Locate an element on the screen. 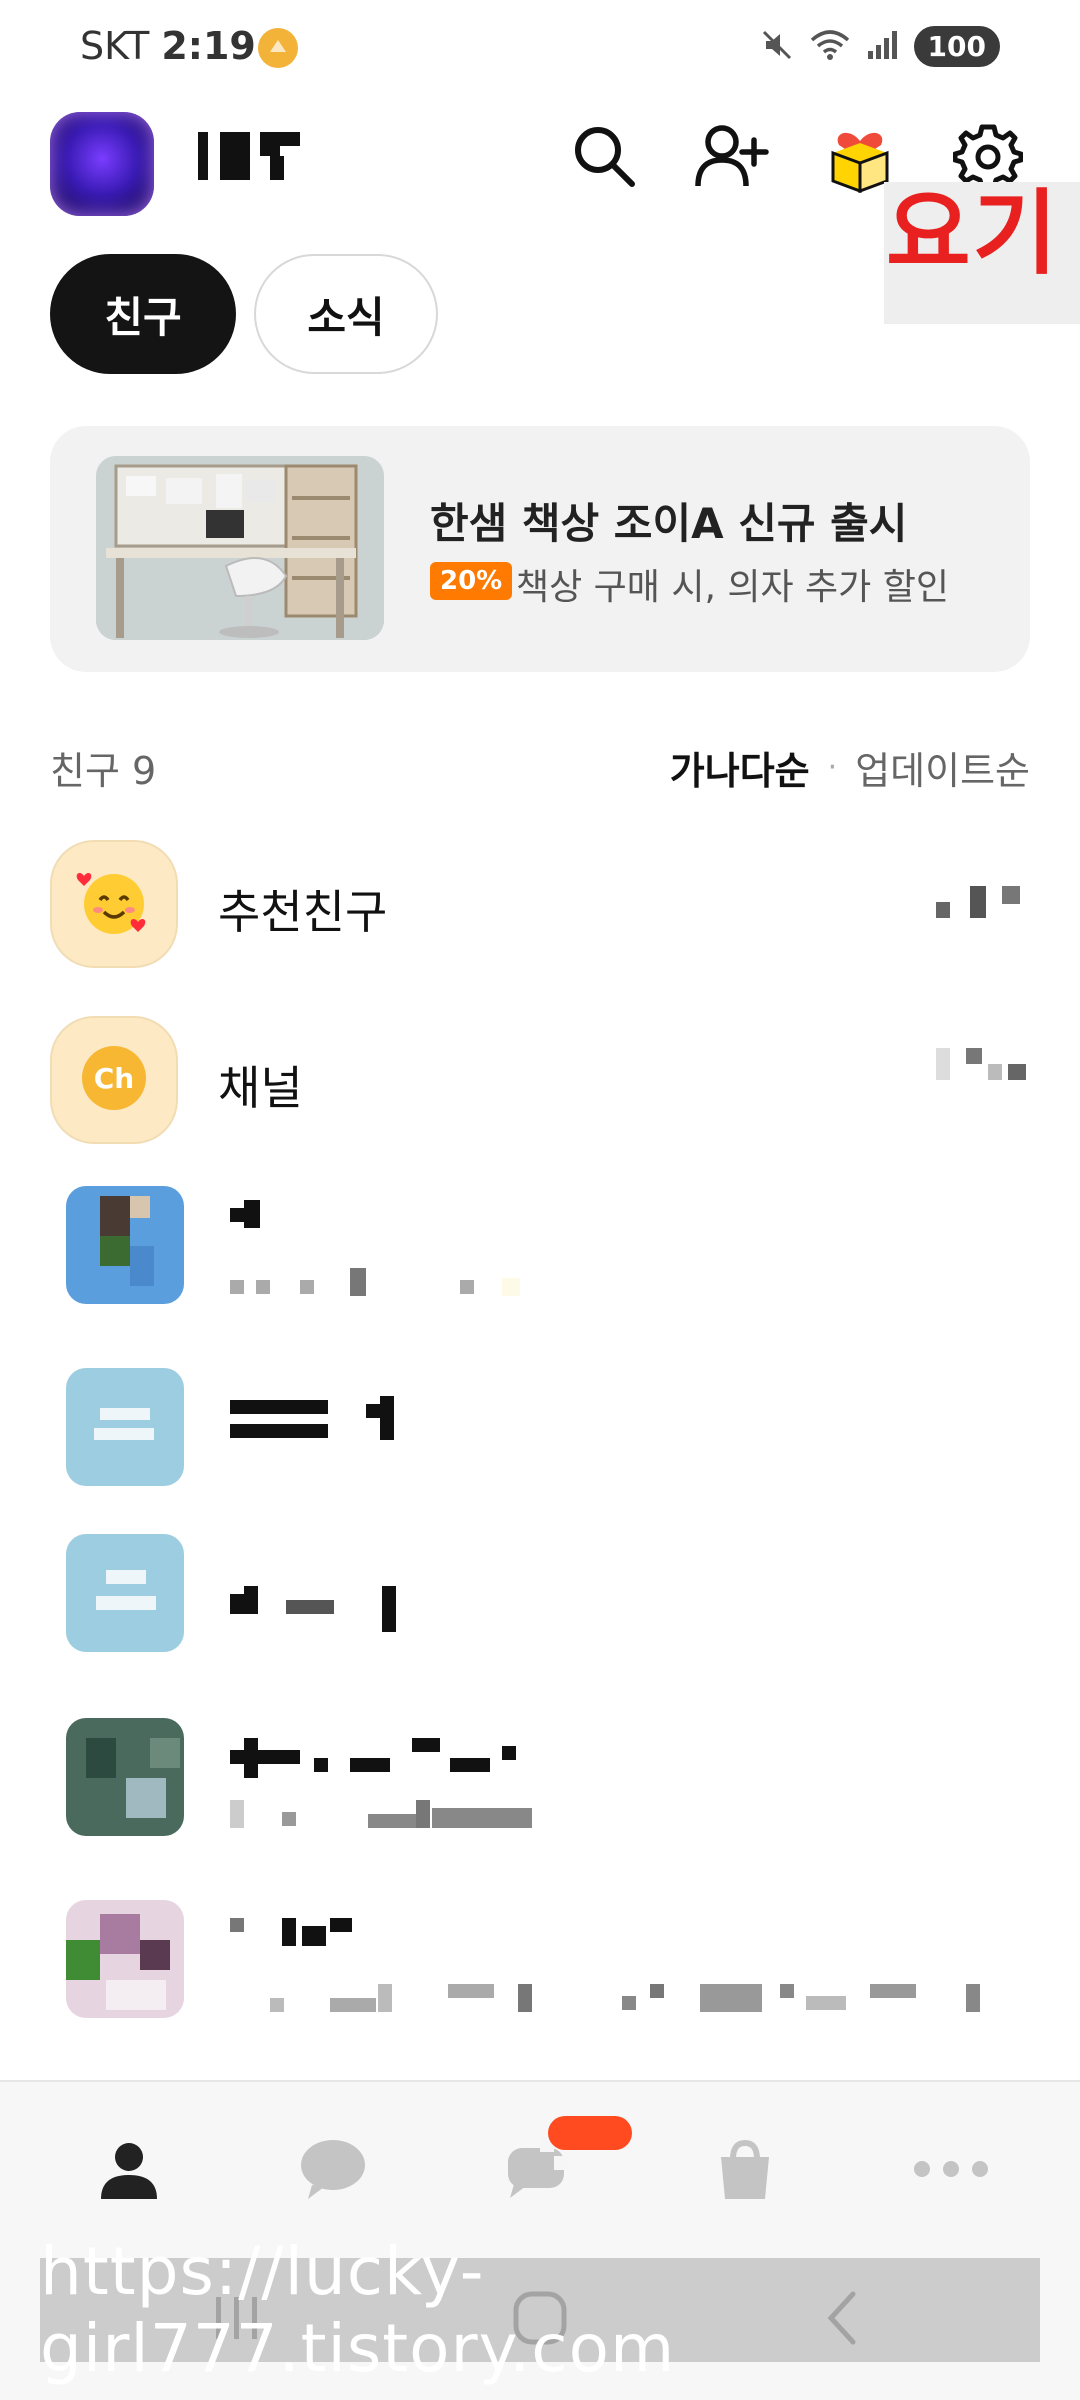 The width and height of the screenshot is (1080, 2400). smiling-face-hearts-icon is located at coordinates (114, 904).